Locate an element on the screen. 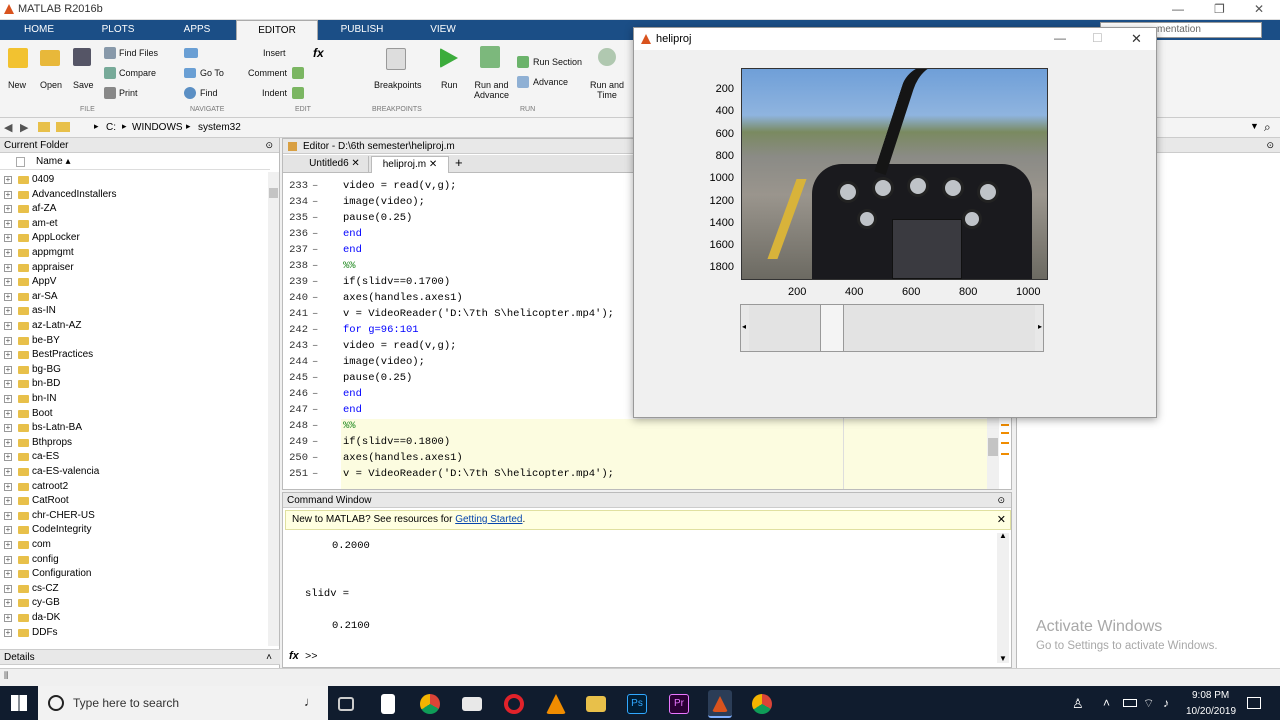  file-icon is located at coordinates (388, 704).